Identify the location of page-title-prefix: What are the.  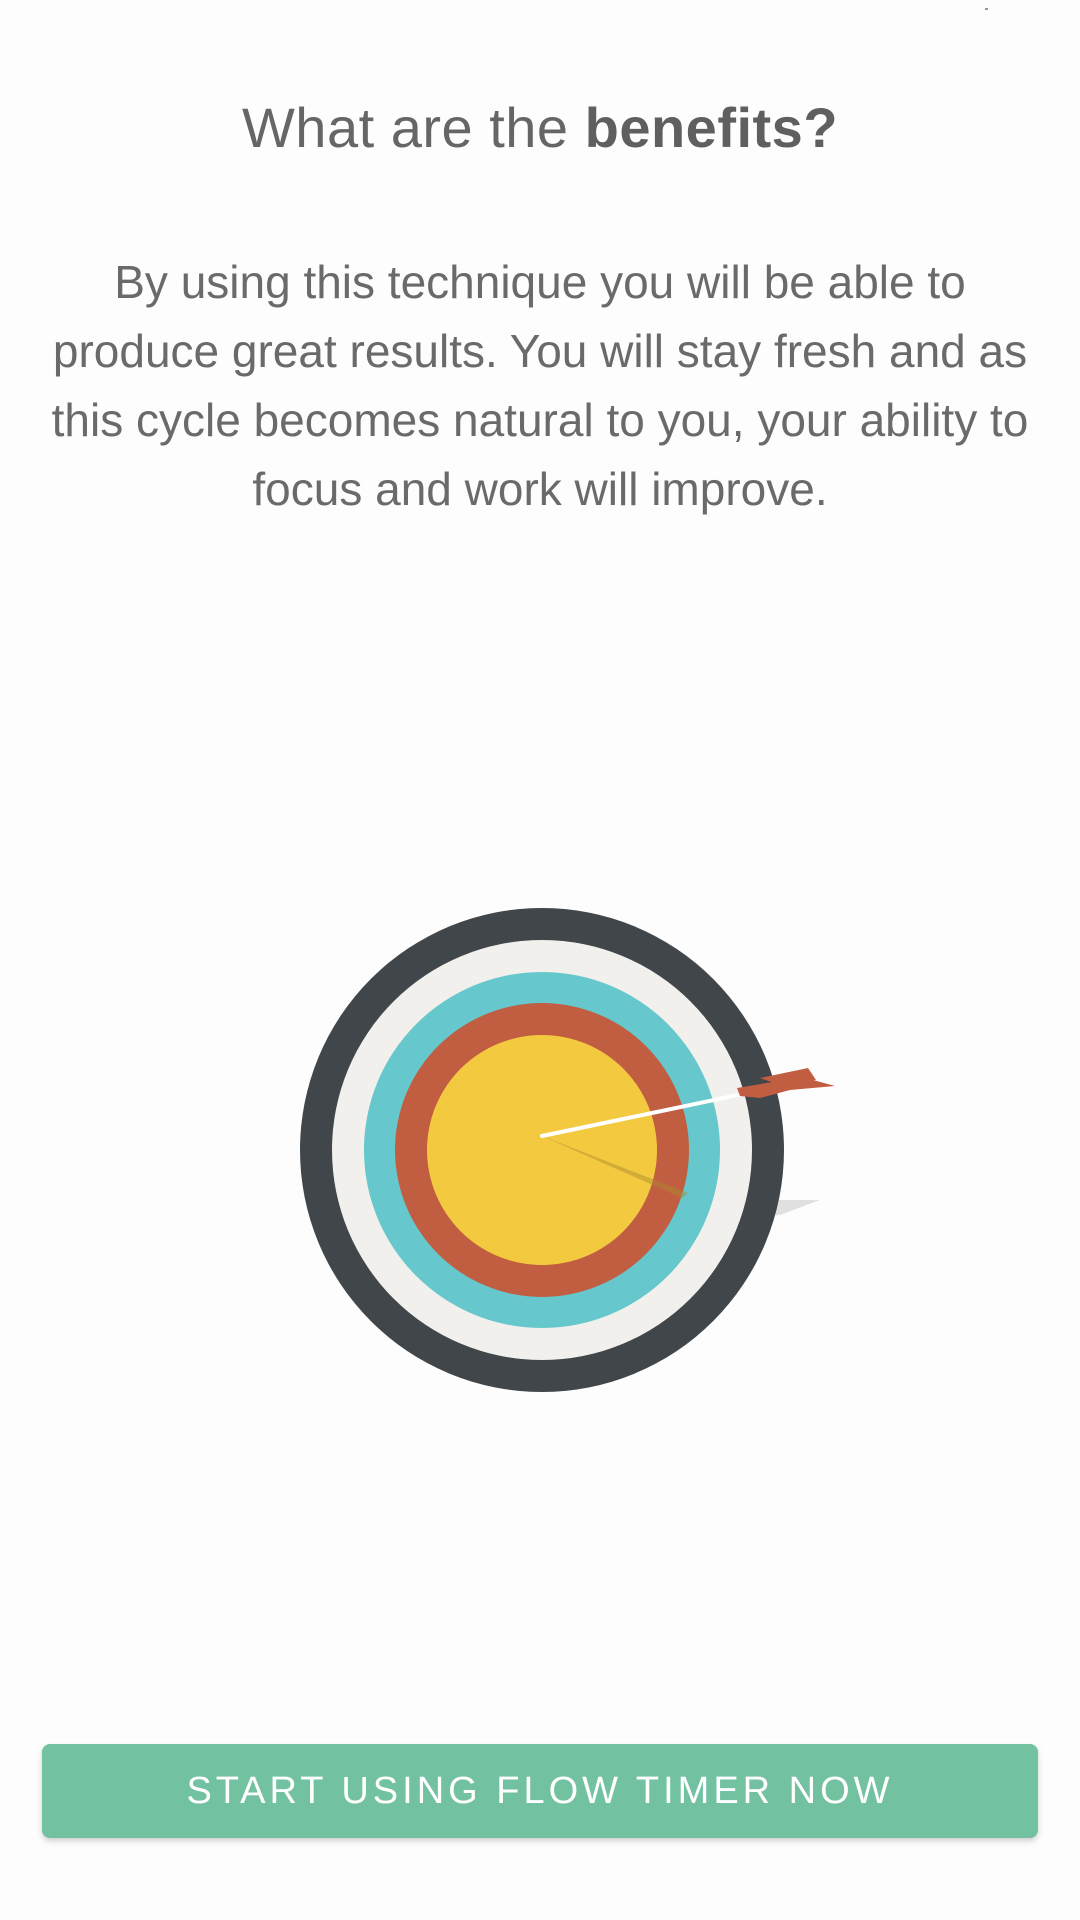
(413, 127).